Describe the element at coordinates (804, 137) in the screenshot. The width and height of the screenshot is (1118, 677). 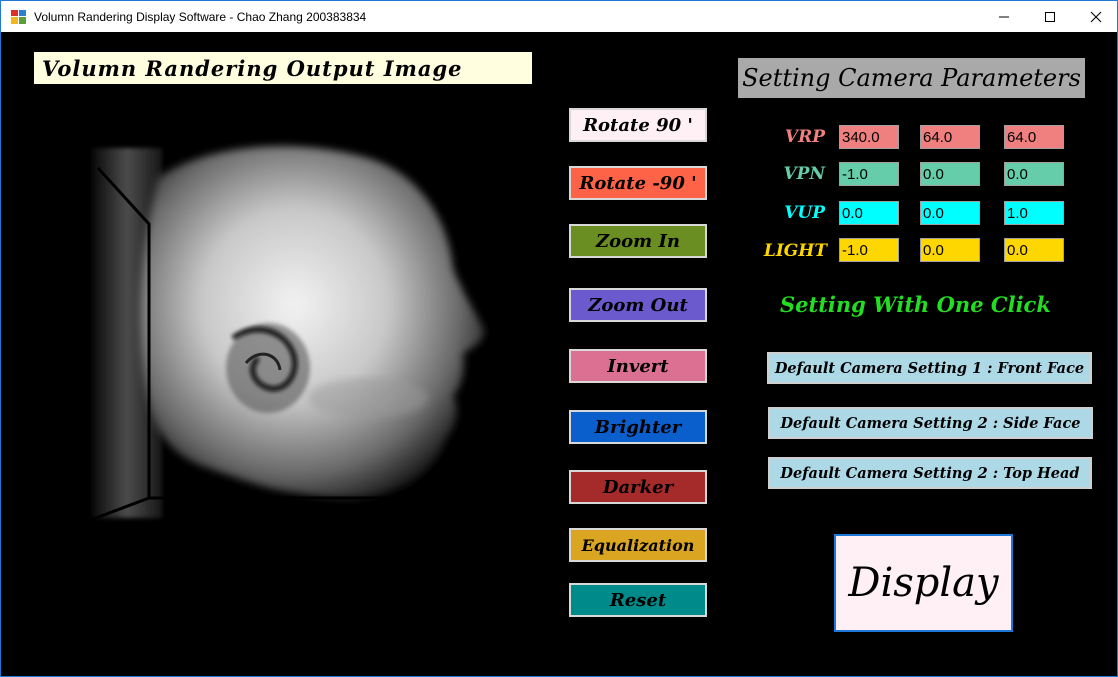
I see `vrp-label: VRP` at that location.